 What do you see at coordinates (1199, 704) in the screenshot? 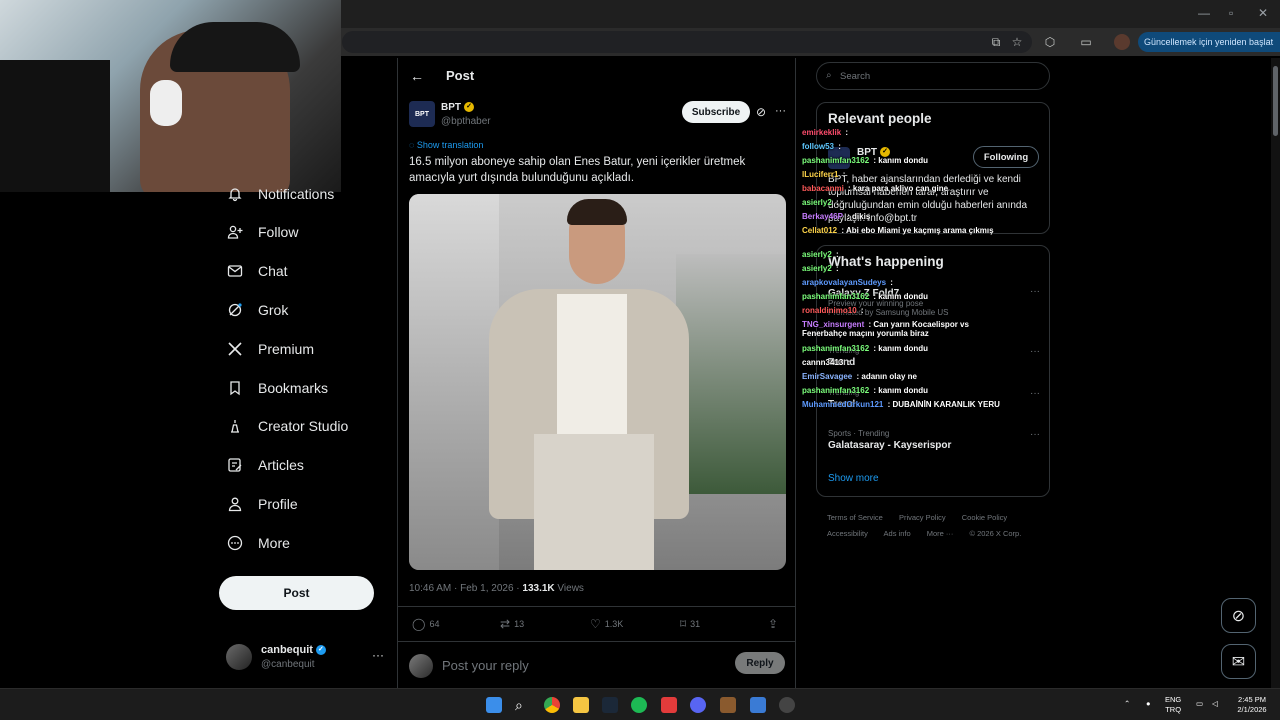
I see `network-icon: ▭` at bounding box center [1199, 704].